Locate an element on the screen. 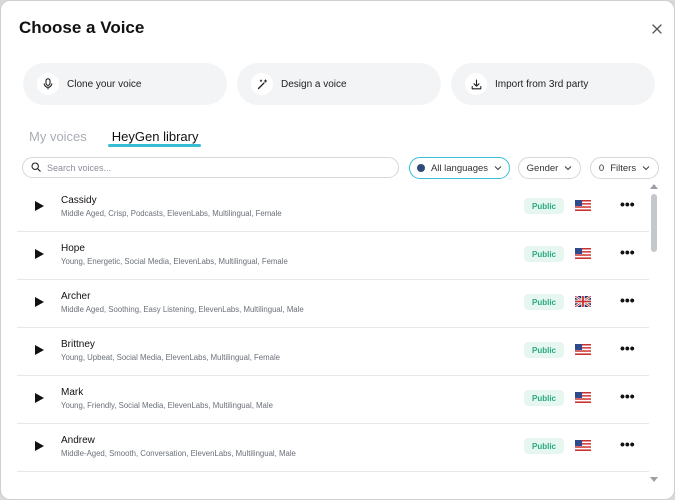 Image resolution: width=675 pixels, height=500 pixels. voice-name: Archer is located at coordinates (76, 296).